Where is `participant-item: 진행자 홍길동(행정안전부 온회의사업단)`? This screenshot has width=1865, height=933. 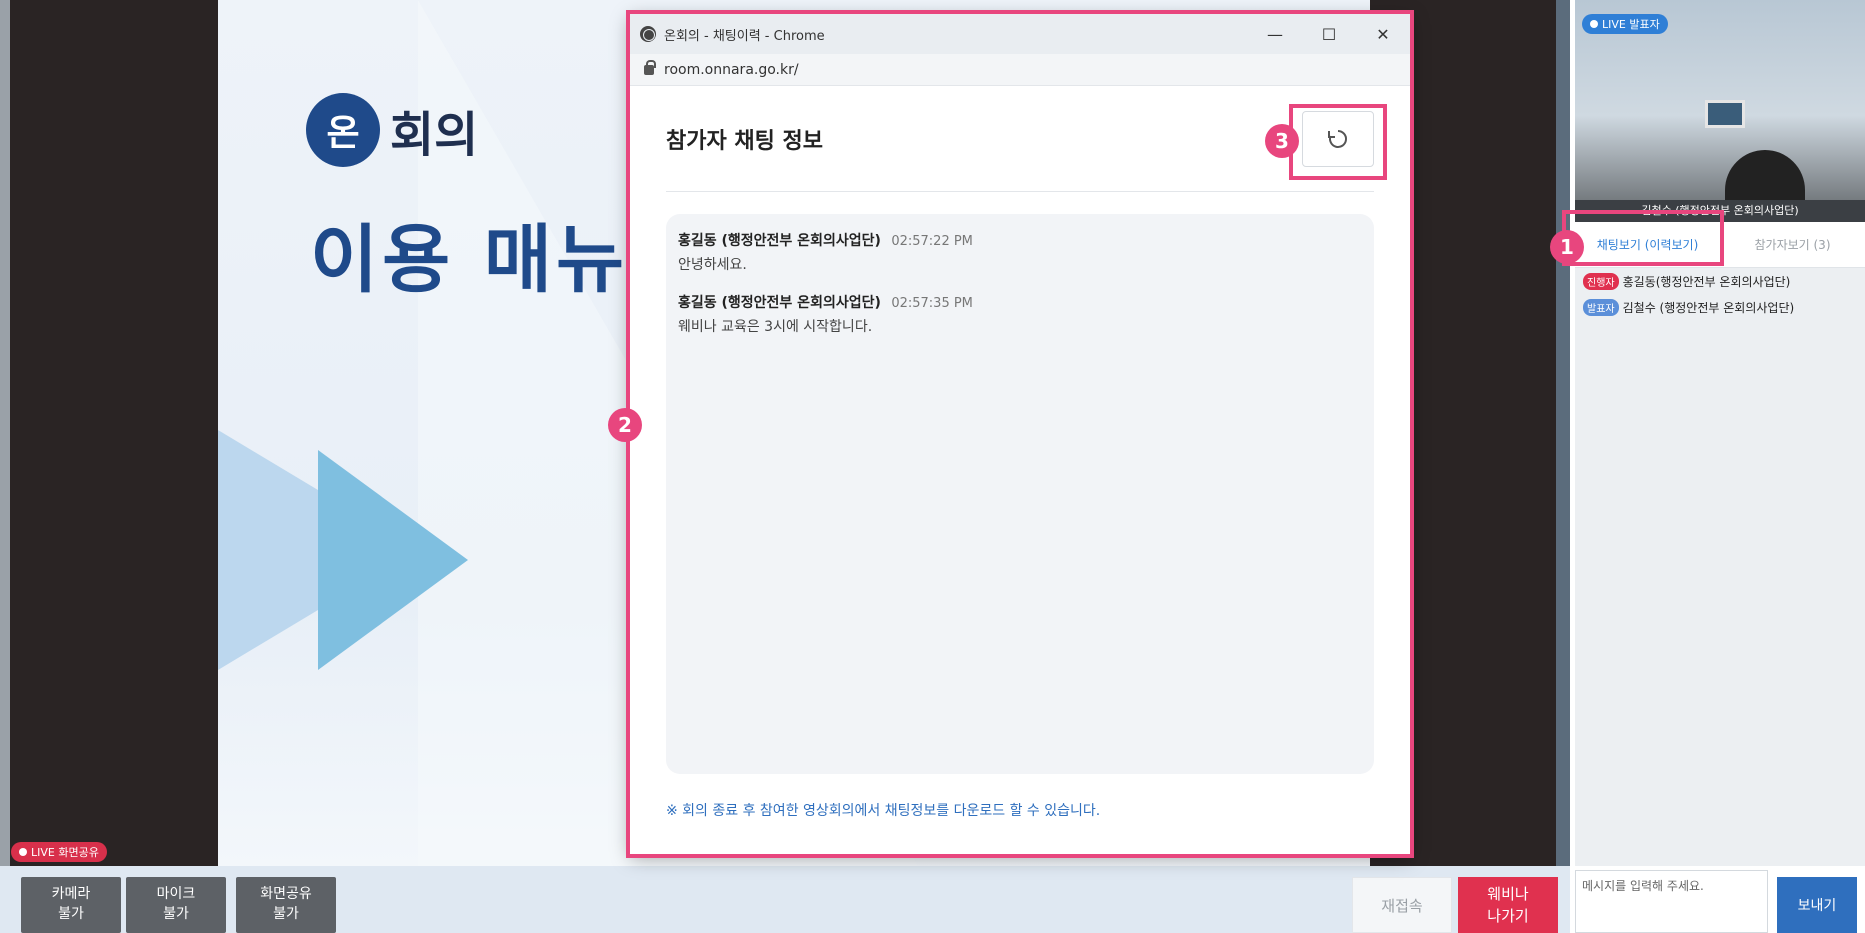
participant-item: 진행자 홍길동(행정안전부 온회의사업단) is located at coordinates (1720, 281).